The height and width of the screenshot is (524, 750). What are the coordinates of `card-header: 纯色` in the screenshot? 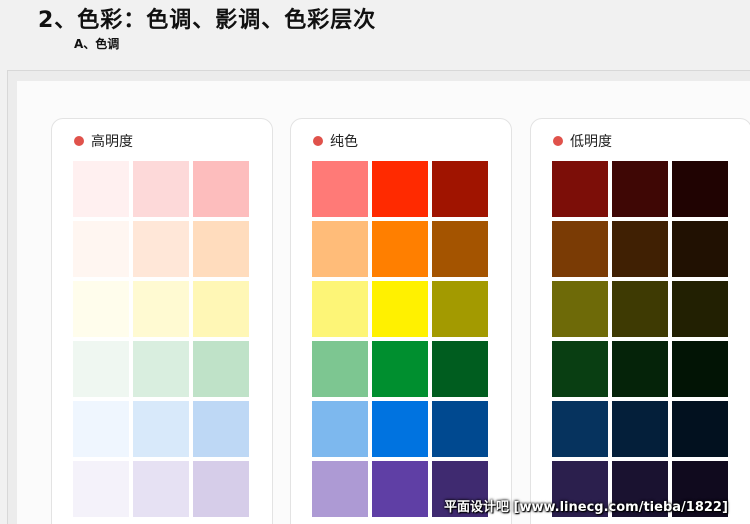 It's located at (335, 141).